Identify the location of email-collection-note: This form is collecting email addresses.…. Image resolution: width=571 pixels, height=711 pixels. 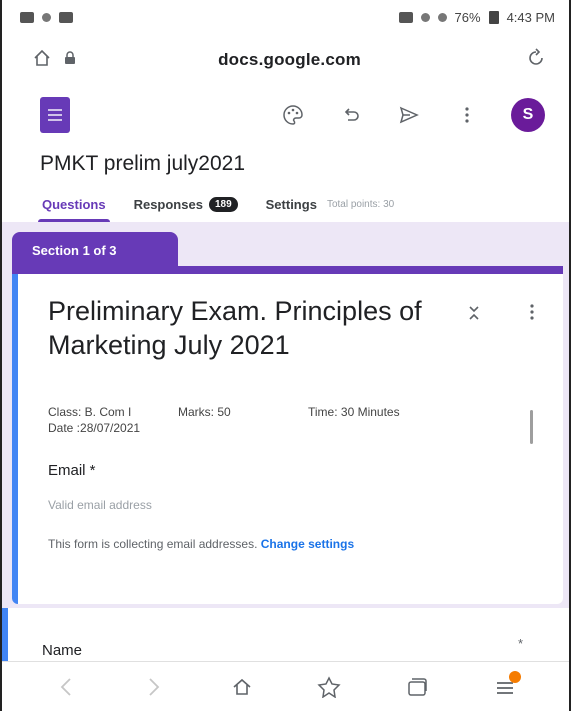
(283, 544).